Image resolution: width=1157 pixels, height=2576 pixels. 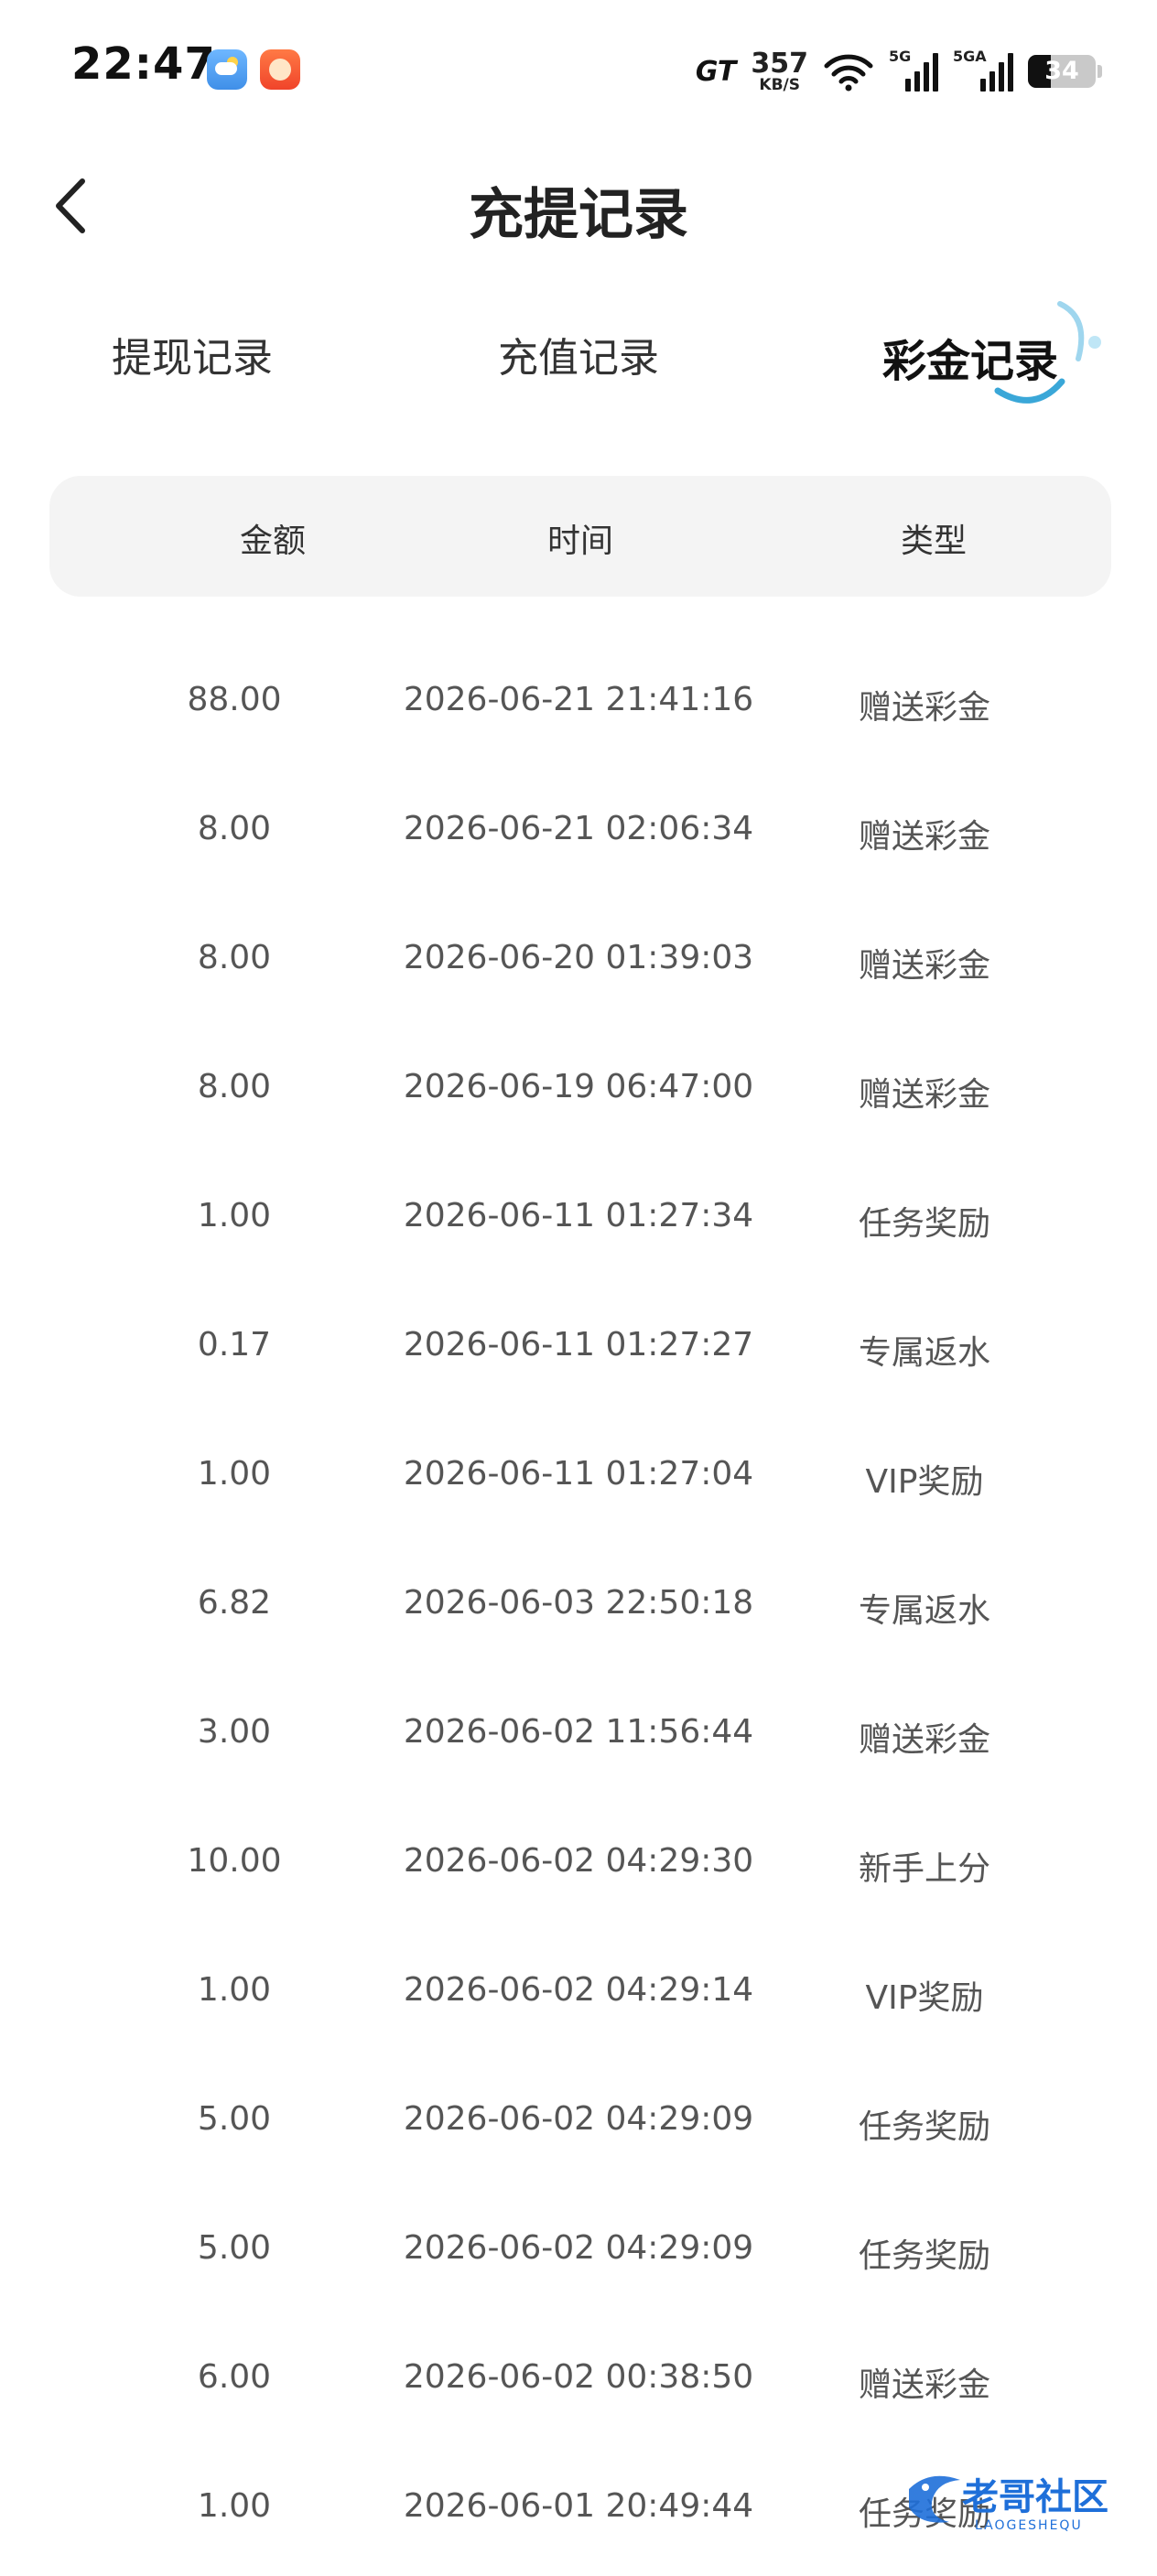 I want to click on signal-icon: 5G, so click(x=913, y=70).